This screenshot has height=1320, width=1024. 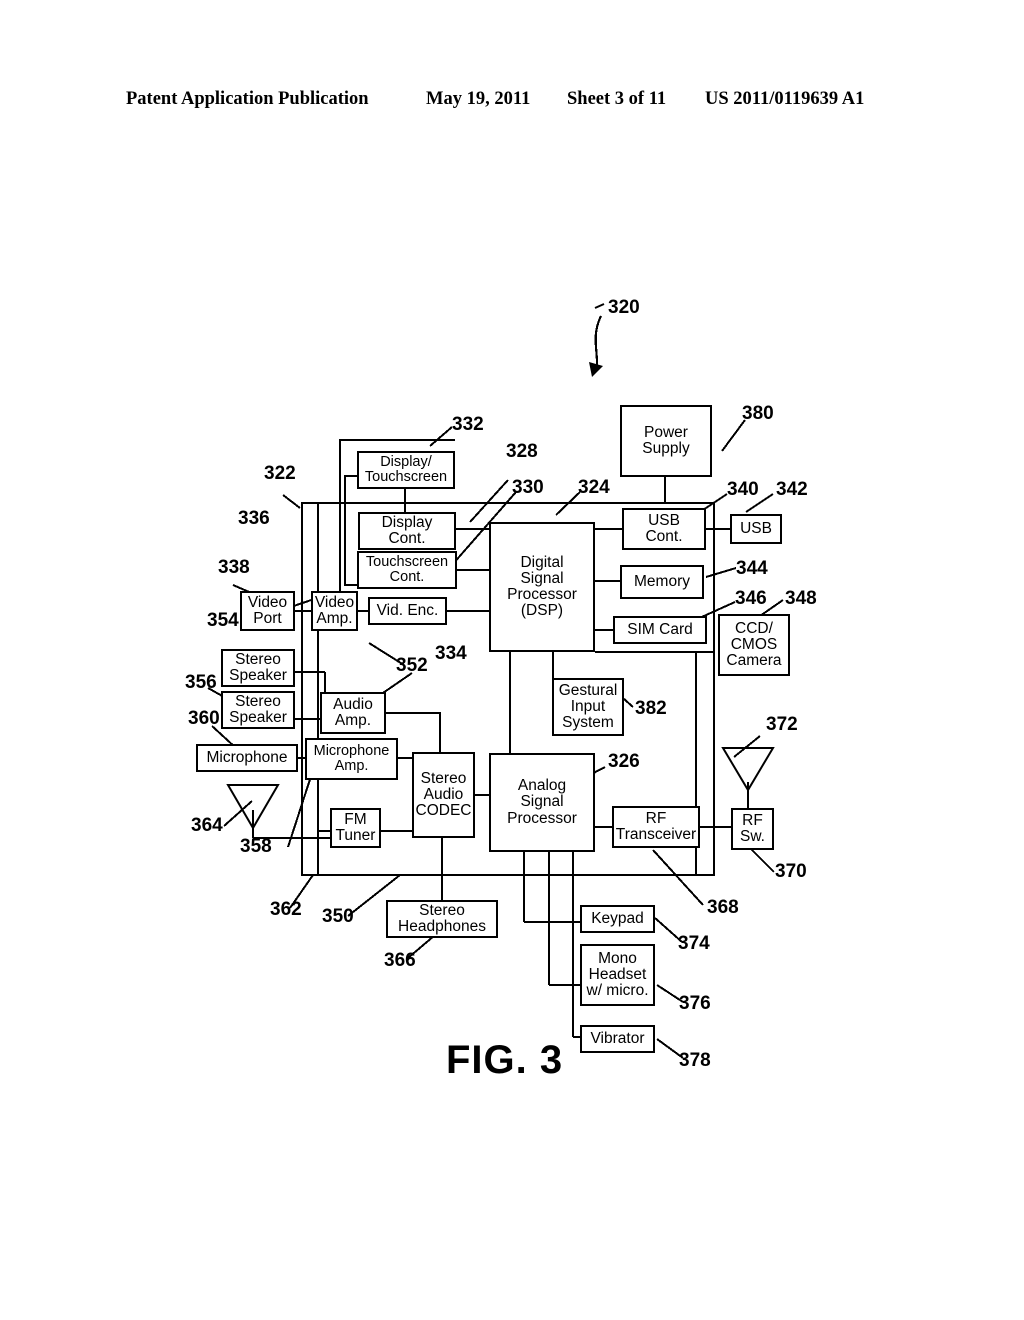 What do you see at coordinates (254, 518) in the screenshot?
I see `numeral-336: 336` at bounding box center [254, 518].